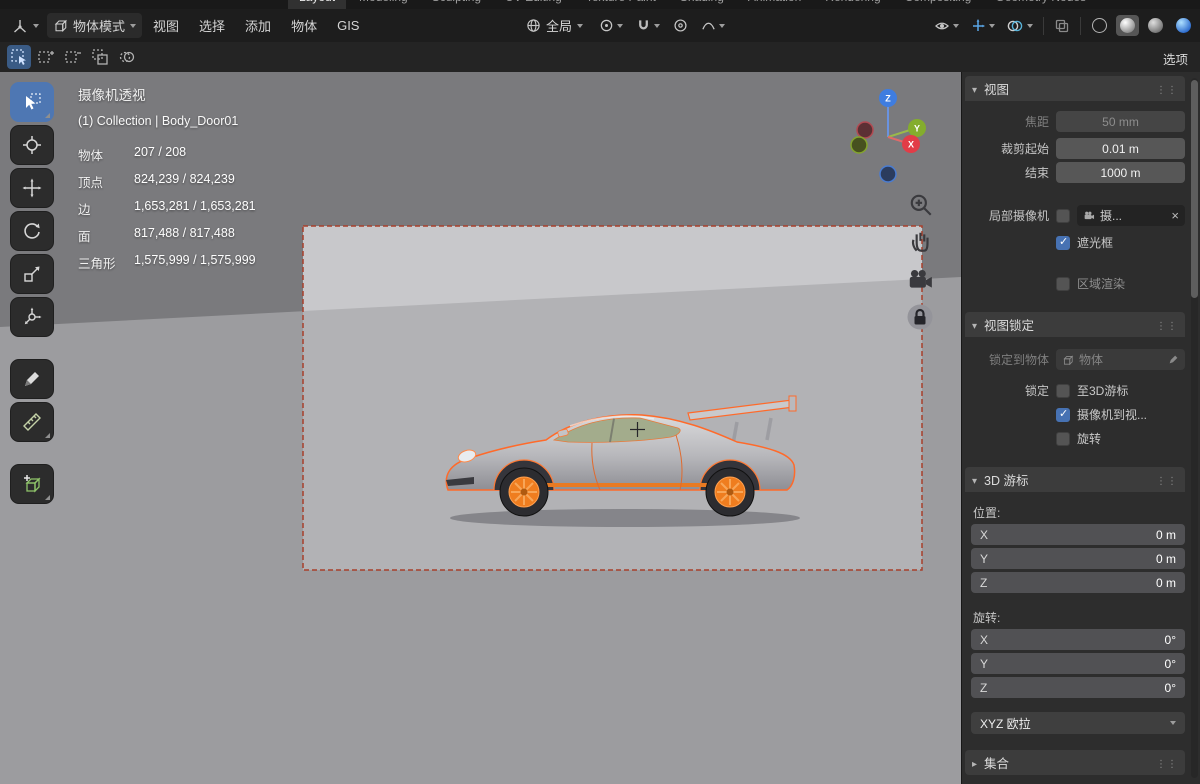 Image resolution: width=1200 pixels, height=784 pixels. I want to click on tool-move, so click(32, 188).